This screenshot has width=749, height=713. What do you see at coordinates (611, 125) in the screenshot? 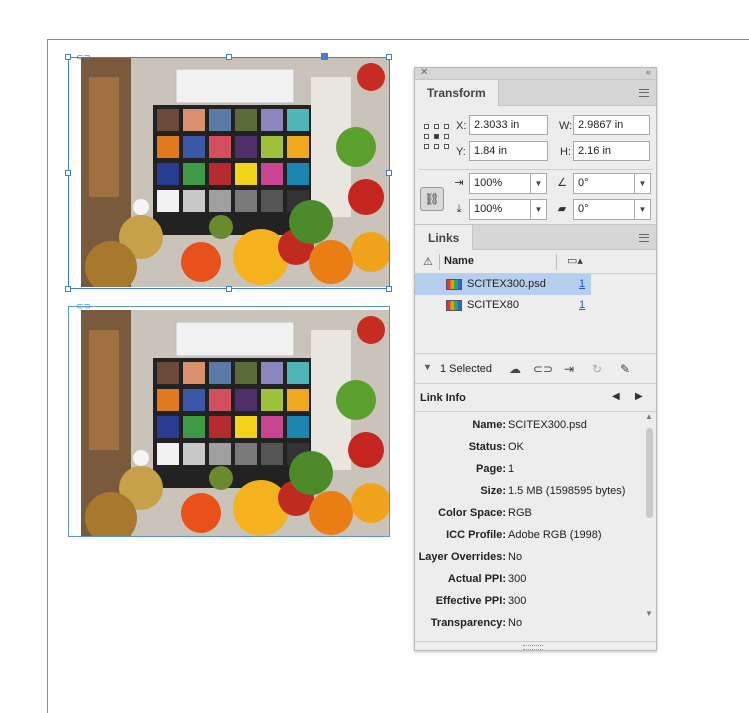
I see `width-field: 2.9867 in` at bounding box center [611, 125].